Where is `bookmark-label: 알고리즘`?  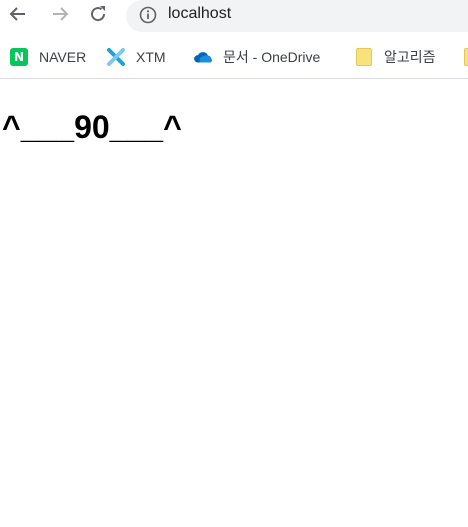 bookmark-label: 알고리즘 is located at coordinates (410, 57).